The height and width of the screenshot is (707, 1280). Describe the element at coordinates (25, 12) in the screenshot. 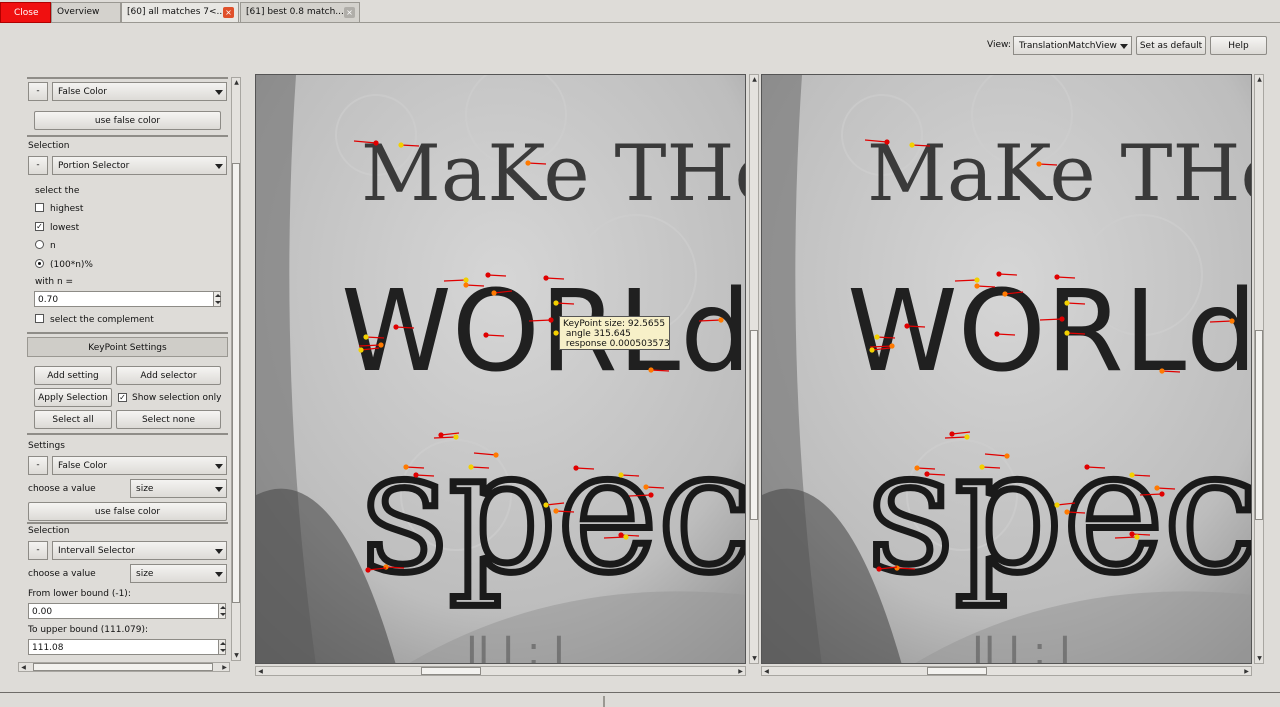

I see `close-button: Close` at that location.